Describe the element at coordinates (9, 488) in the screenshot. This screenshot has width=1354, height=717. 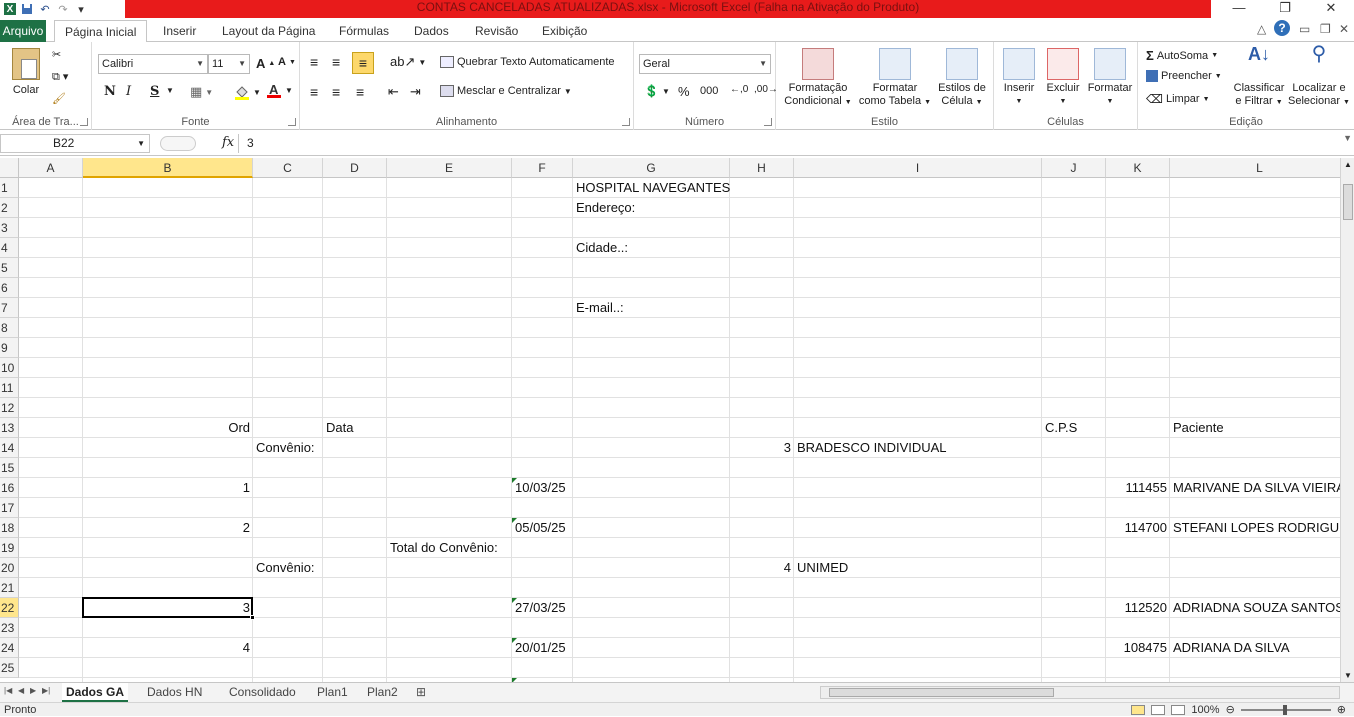
I see `row-header-16: 16` at that location.